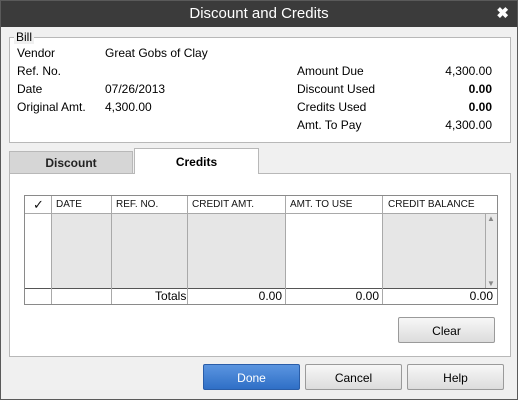 The height and width of the screenshot is (400, 518). I want to click on credits-used-value: 0.00, so click(480, 107).